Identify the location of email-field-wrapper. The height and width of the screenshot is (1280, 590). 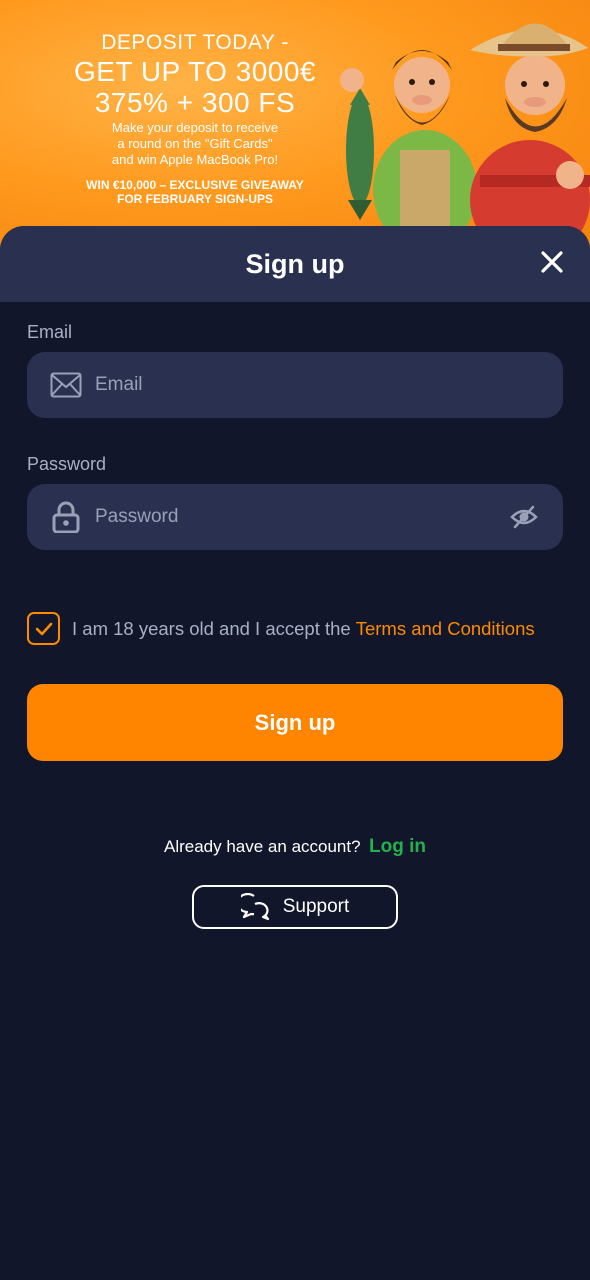
(295, 385).